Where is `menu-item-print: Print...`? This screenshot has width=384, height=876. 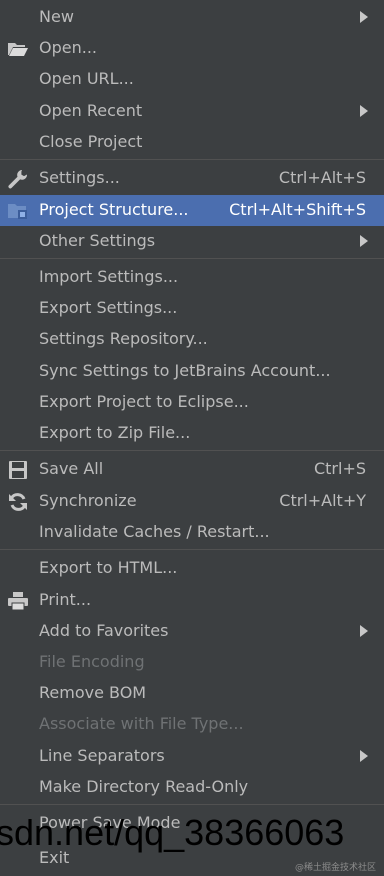
menu-item-print: Print... is located at coordinates (192, 600).